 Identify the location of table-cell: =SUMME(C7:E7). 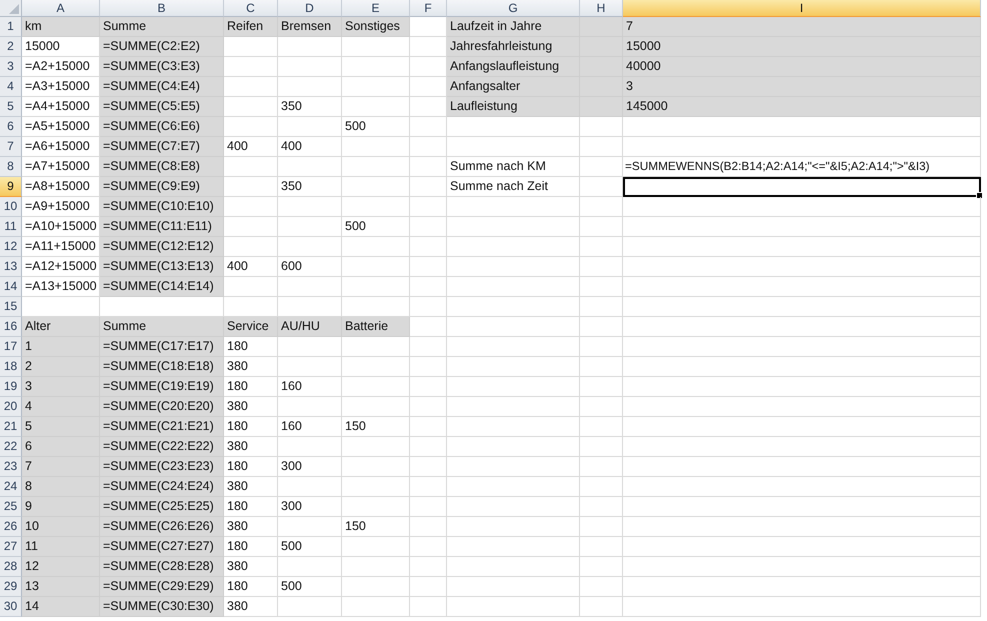
(162, 147).